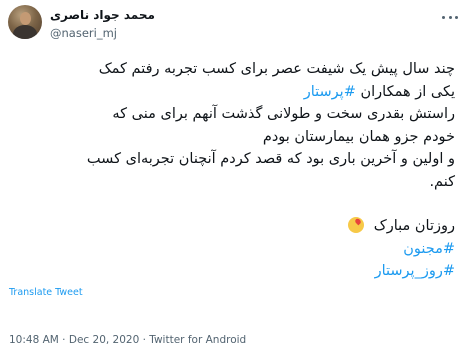 This screenshot has width=469, height=353. What do you see at coordinates (83, 33) in the screenshot?
I see `author-handle: @naseri_mj` at bounding box center [83, 33].